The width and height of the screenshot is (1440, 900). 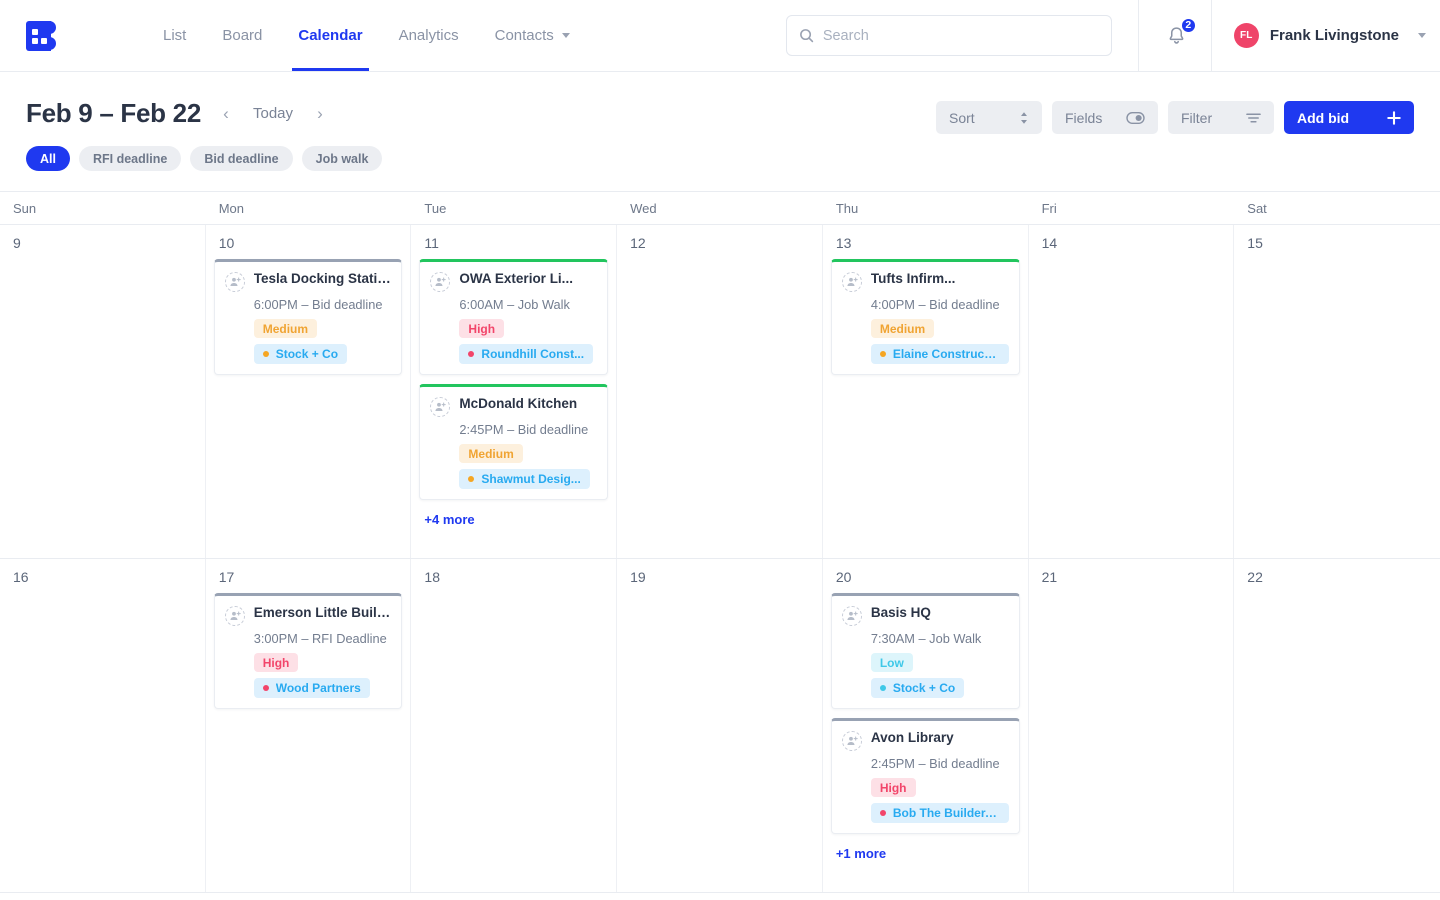 I want to click on notification-area: 2, so click(x=1174, y=35).